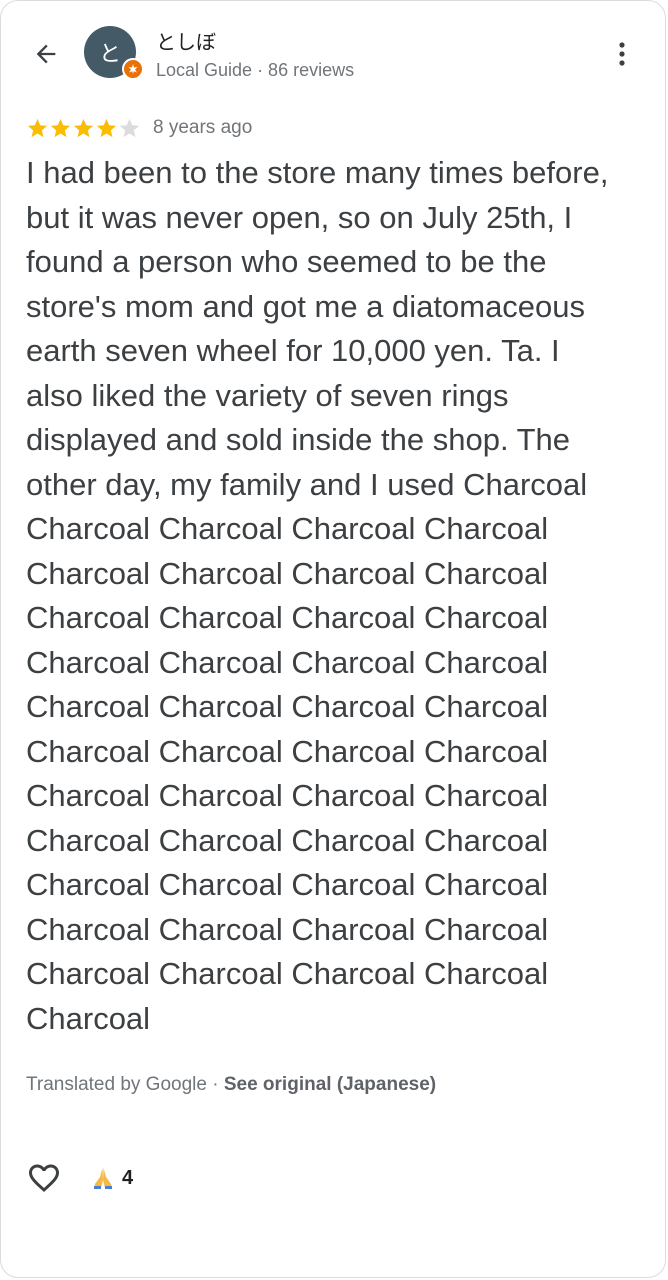 Image resolution: width=668 pixels, height=1280 pixels. I want to click on back-button, so click(46, 54).